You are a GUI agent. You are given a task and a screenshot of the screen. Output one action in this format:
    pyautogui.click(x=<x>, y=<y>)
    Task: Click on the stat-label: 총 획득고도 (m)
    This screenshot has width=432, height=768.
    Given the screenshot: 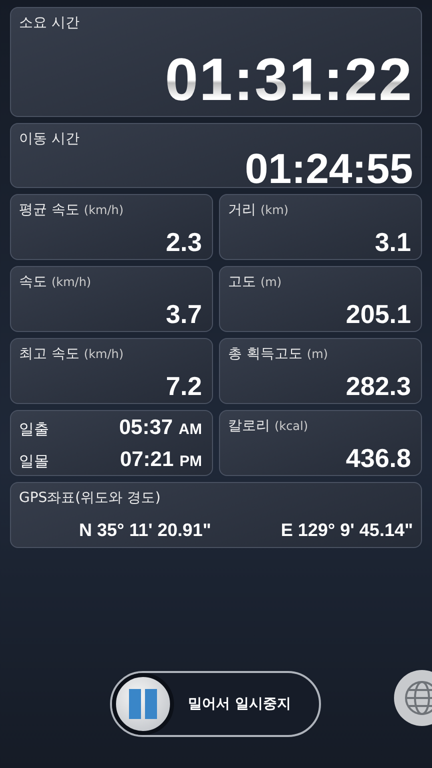 What is the action you would take?
    pyautogui.click(x=278, y=354)
    